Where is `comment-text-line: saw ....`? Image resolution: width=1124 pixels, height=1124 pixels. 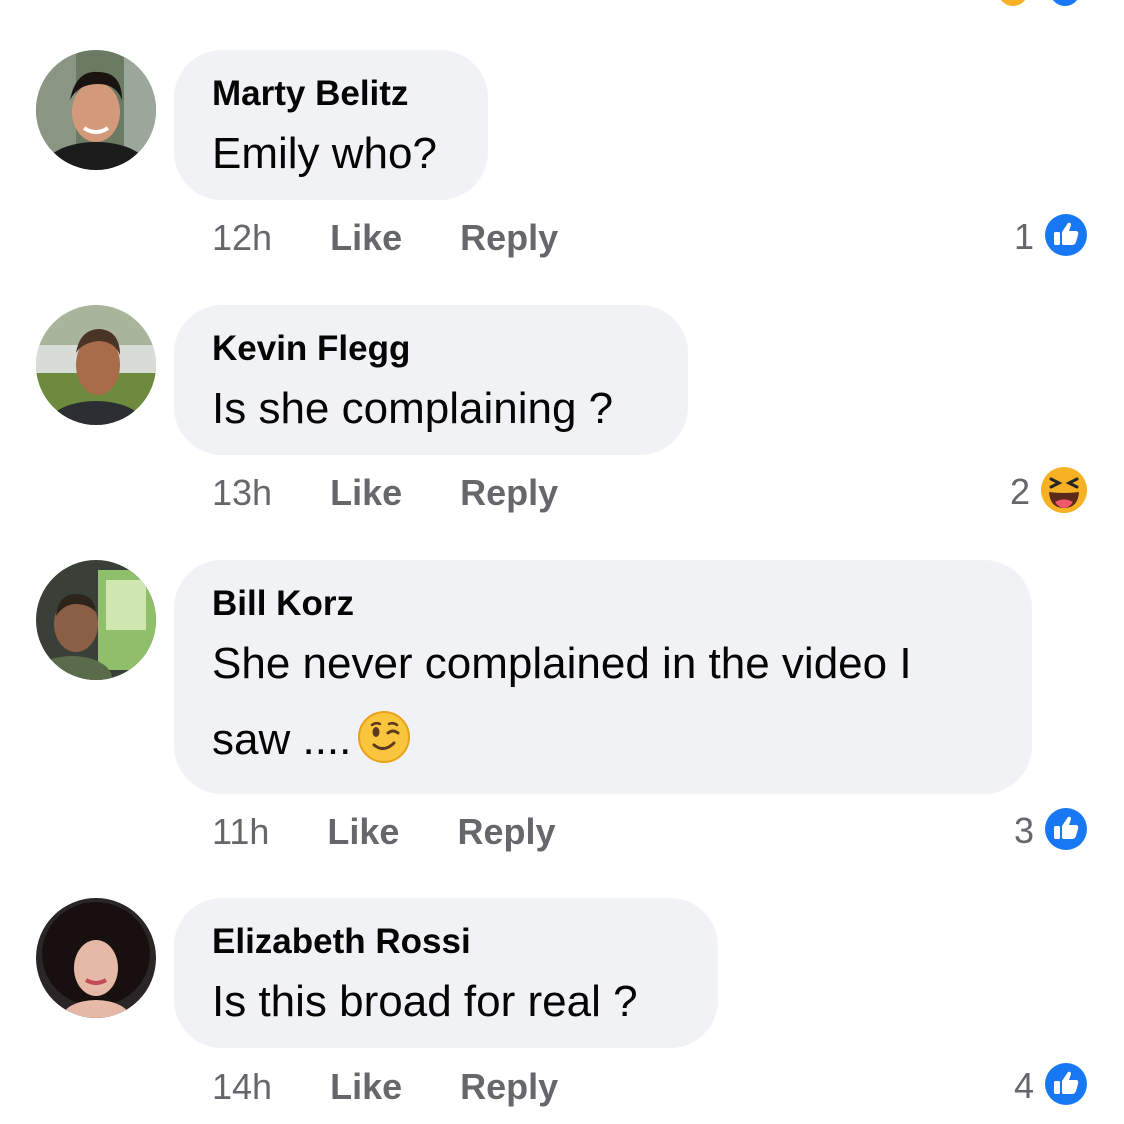
comment-text-line: saw .... is located at coordinates (603, 740).